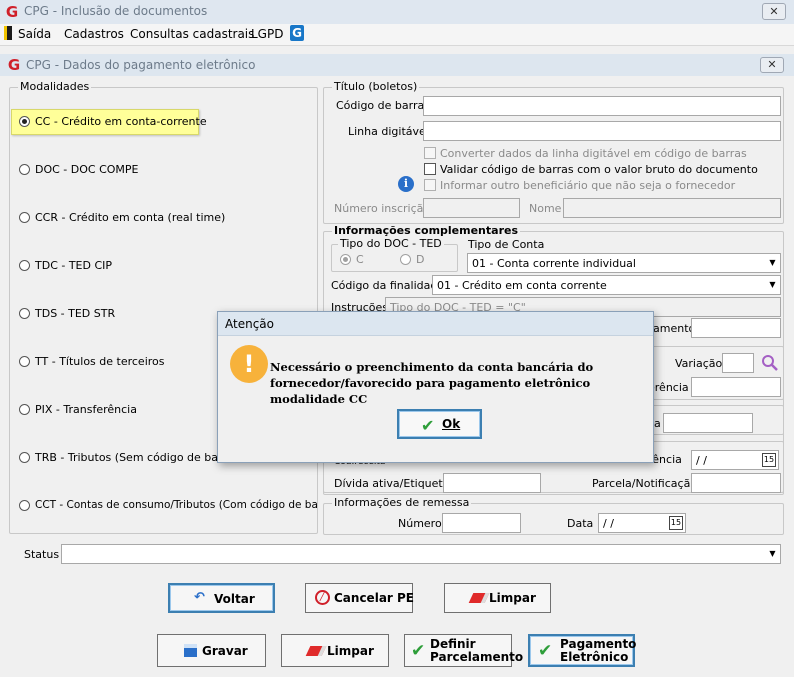 This screenshot has height=677, width=794. Describe the element at coordinates (426, 230) in the screenshot. I see `complementares-legend: Informações complementares` at that location.